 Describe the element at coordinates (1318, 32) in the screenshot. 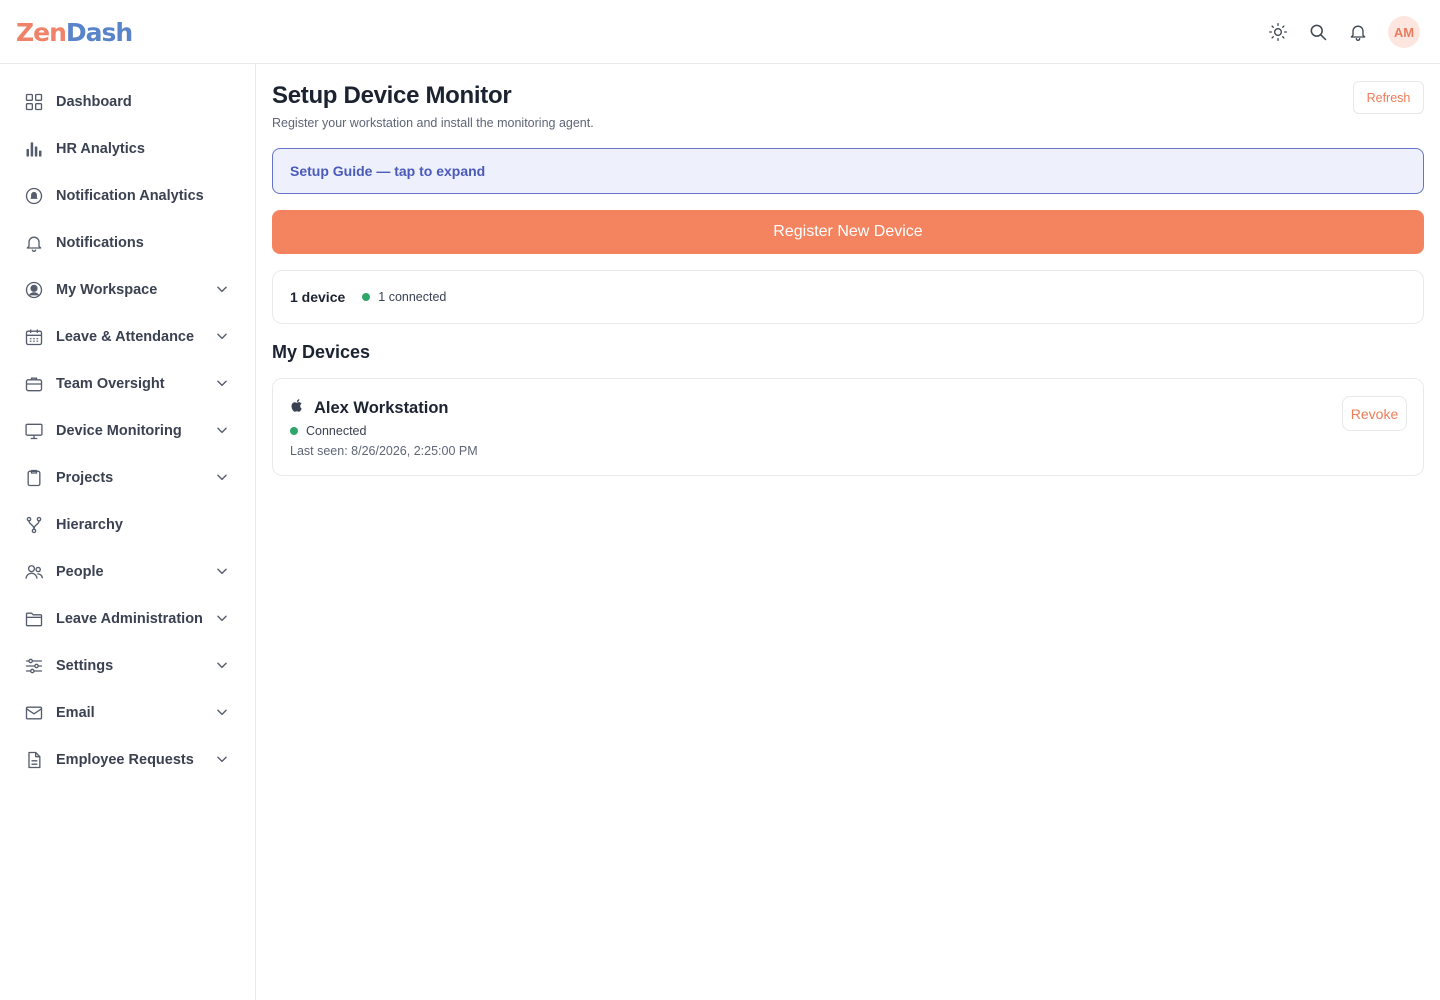

I see `search-icon` at that location.